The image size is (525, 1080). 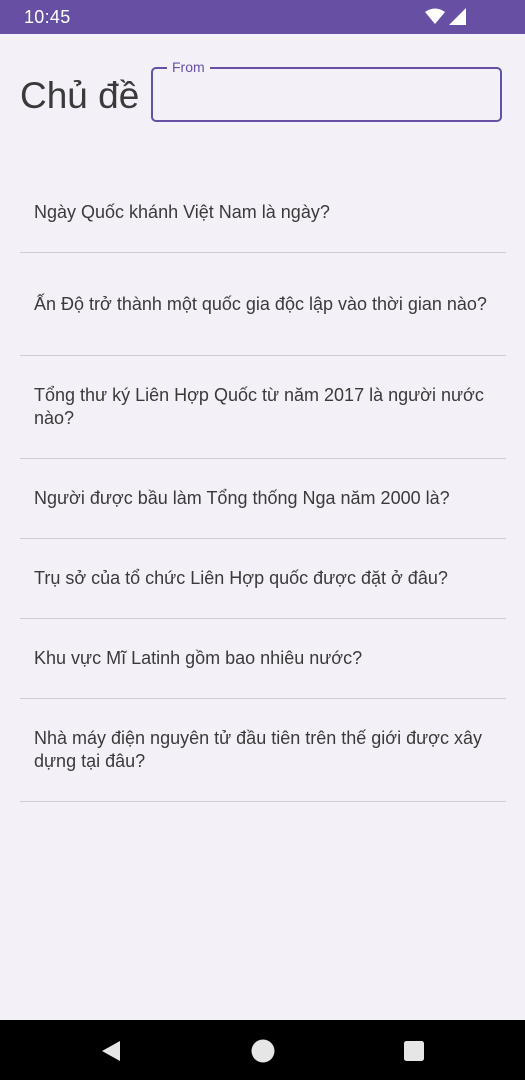 What do you see at coordinates (447, 17) in the screenshot?
I see `status-icons` at bounding box center [447, 17].